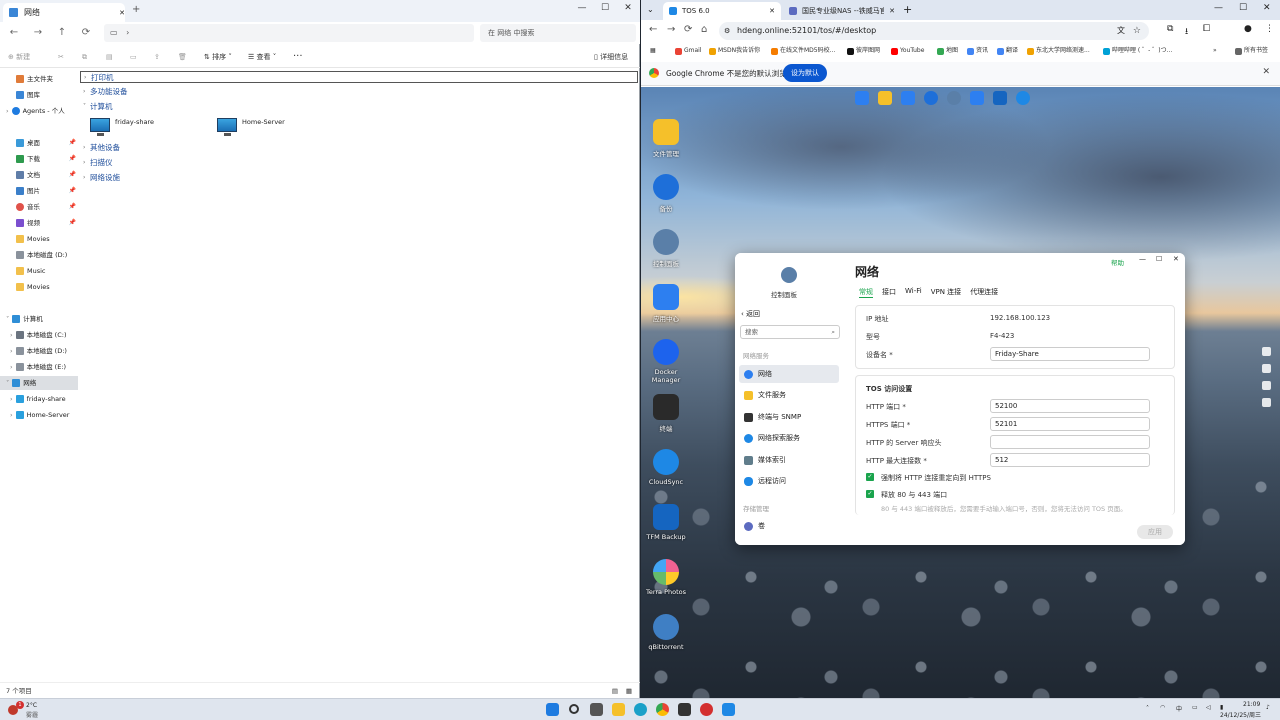 The height and width of the screenshot is (720, 1280). I want to click on sidebar-item-drive-d2: › 本地磁盘 (D:), so click(39, 351).